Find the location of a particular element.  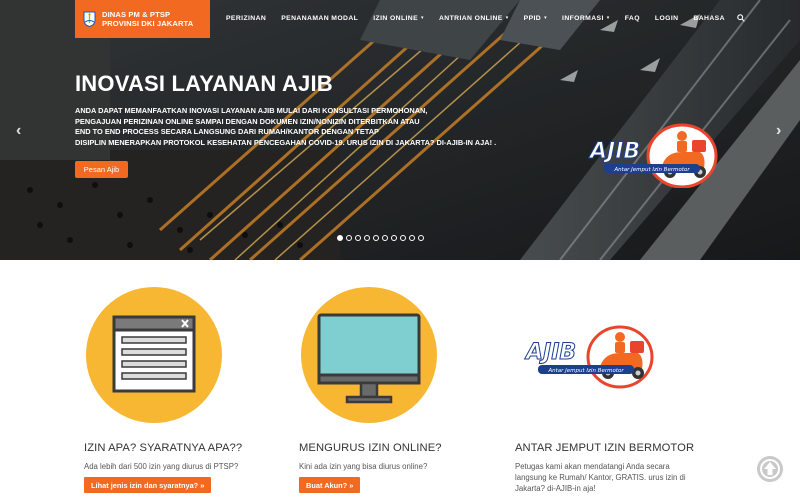

pesan-ajib-button: Pesan Ajib is located at coordinates (101, 169).